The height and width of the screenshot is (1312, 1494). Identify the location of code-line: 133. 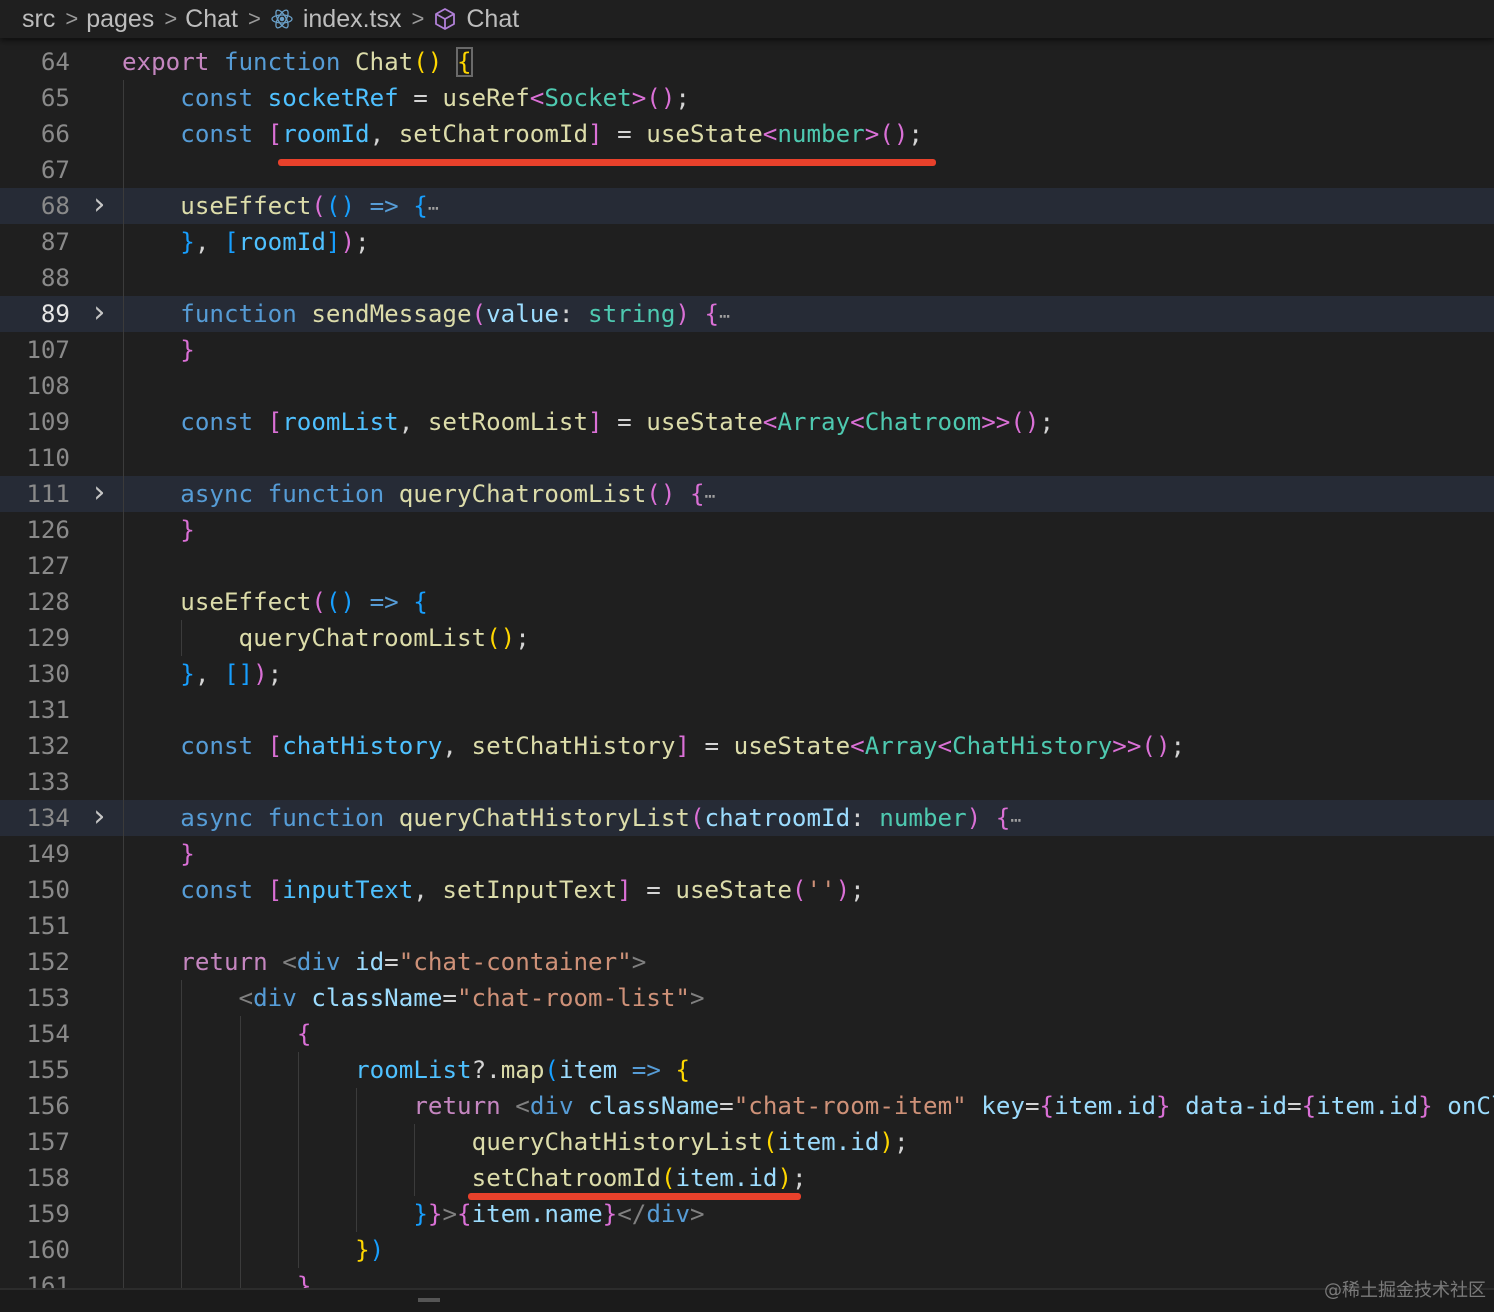
(747, 782).